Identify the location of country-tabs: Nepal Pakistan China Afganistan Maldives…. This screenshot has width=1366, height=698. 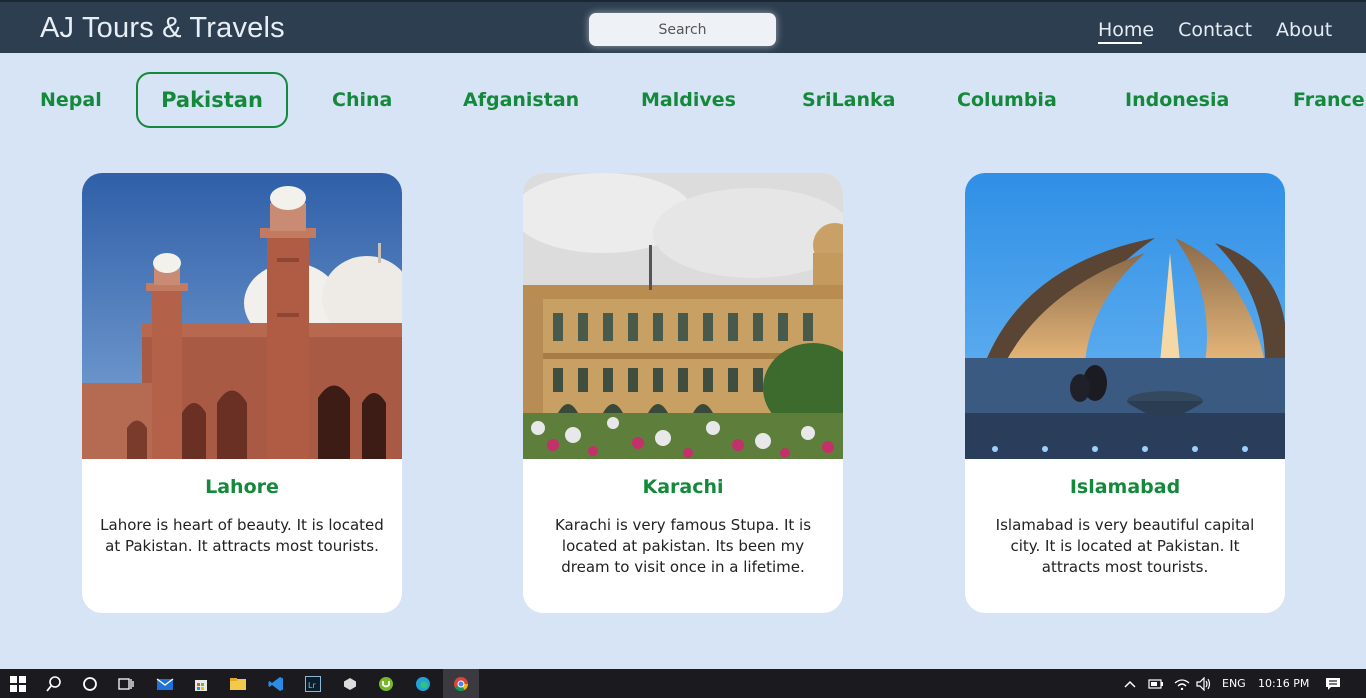
(683, 100).